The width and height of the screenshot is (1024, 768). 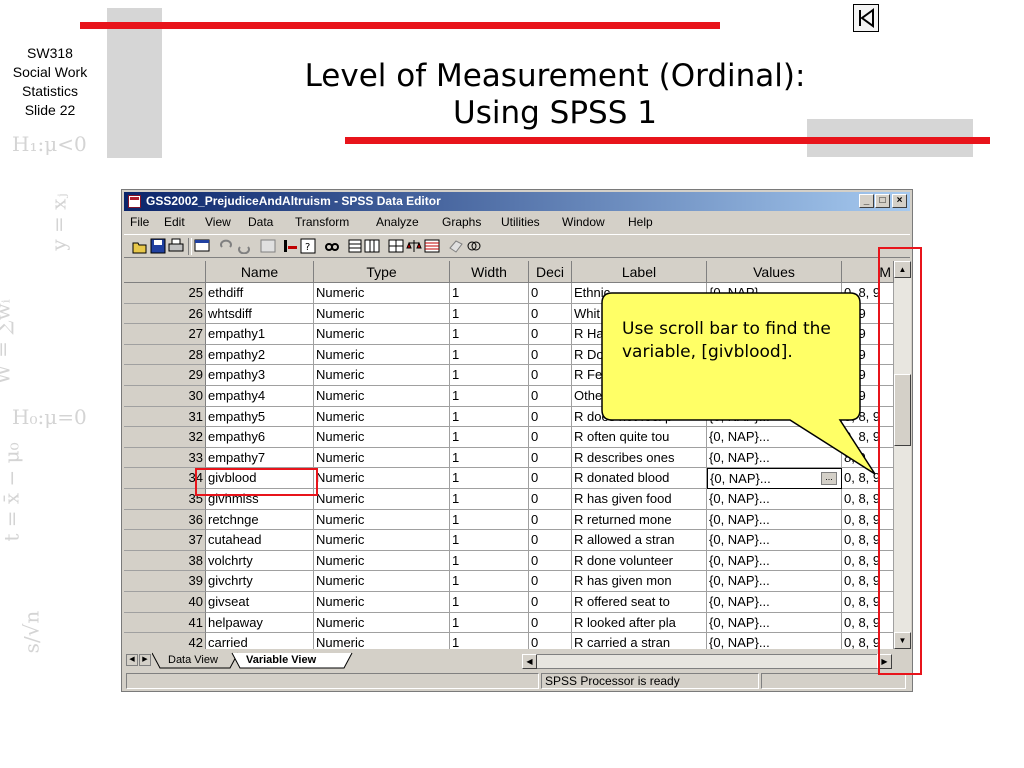 What do you see at coordinates (260, 272) in the screenshot?
I see `column-header-name: Name` at bounding box center [260, 272].